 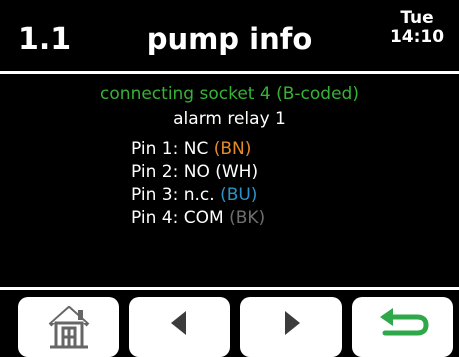 I want to click on return-button, so click(x=402, y=327).